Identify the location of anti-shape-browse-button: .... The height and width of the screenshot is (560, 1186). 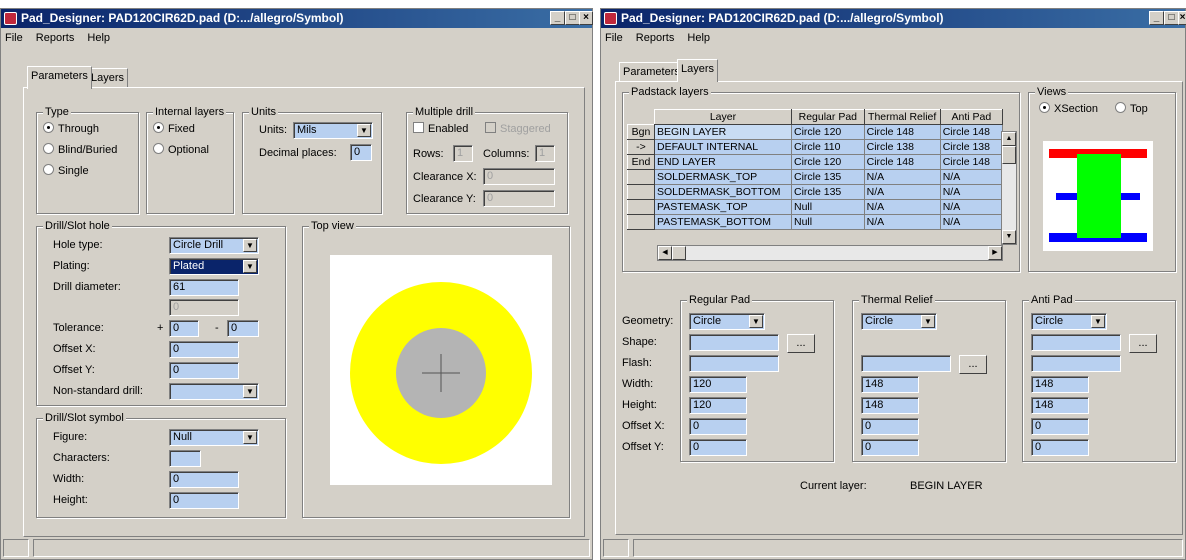
(1143, 343).